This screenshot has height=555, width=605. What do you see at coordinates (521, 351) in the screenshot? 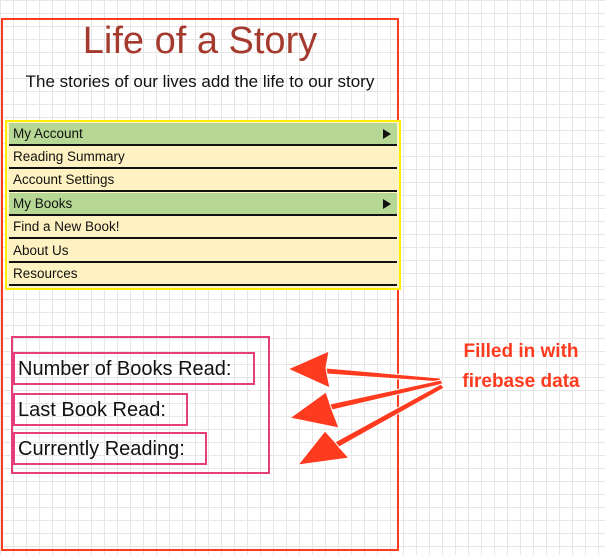
I see `annotation-line-1: Filled in with` at bounding box center [521, 351].